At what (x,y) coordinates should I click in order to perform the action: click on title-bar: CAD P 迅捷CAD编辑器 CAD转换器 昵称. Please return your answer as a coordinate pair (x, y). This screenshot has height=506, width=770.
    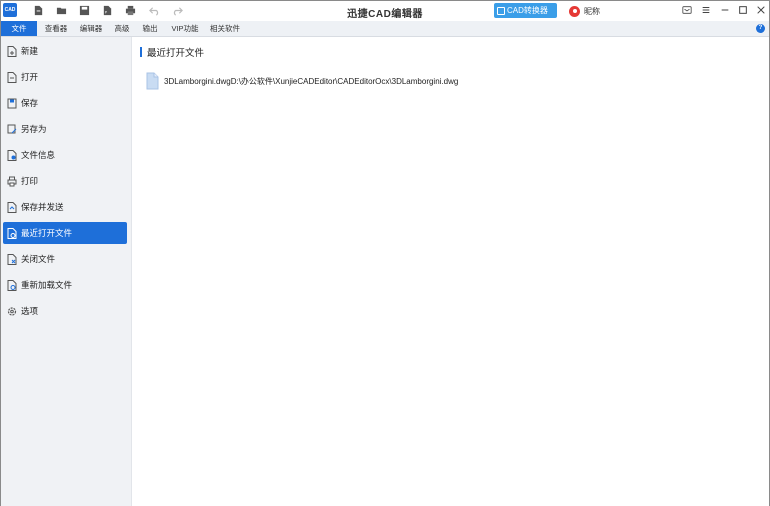
    Looking at the image, I should click on (385, 11).